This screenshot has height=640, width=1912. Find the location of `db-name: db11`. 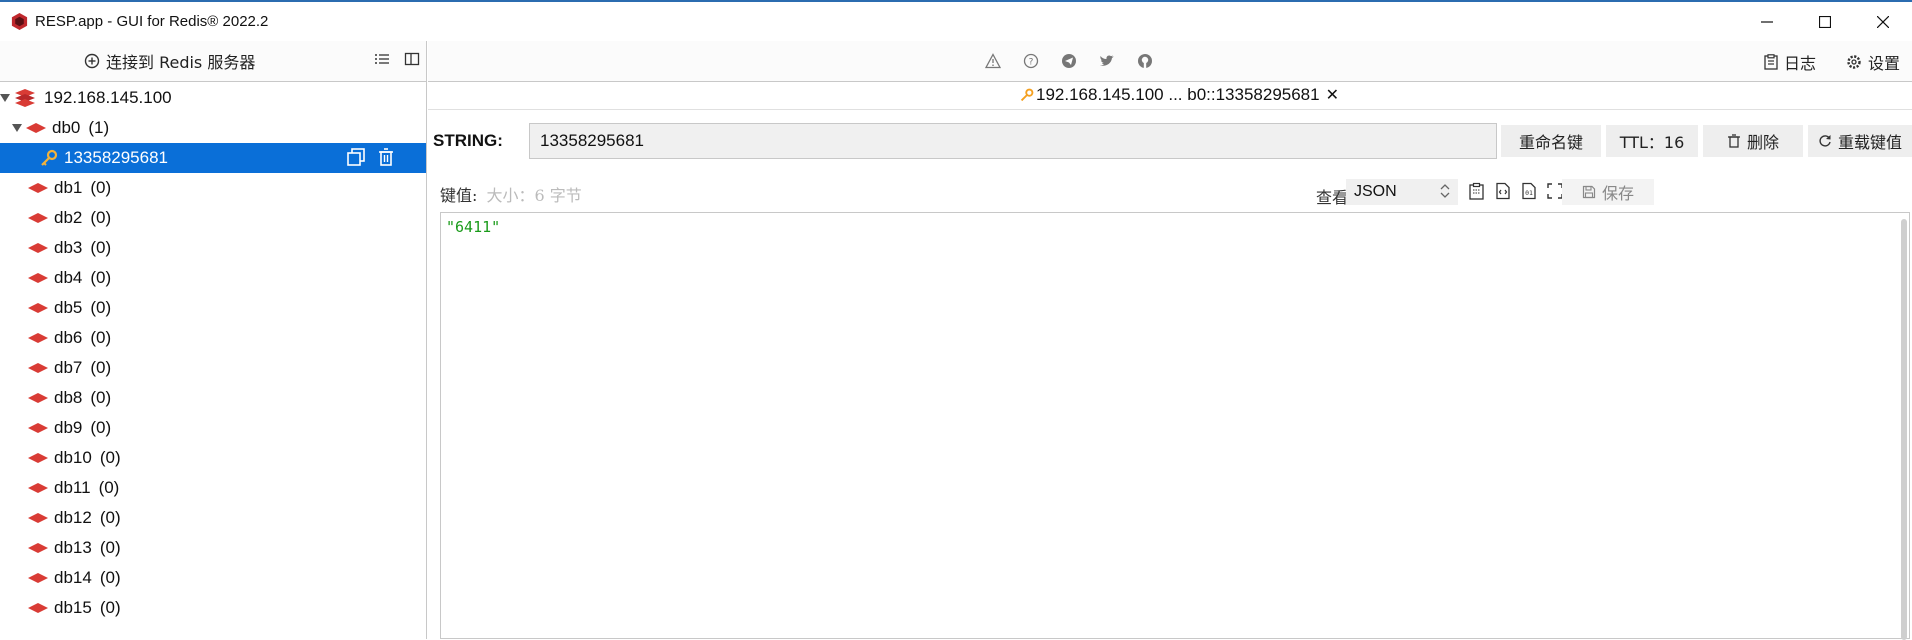

db-name: db11 is located at coordinates (72, 487).